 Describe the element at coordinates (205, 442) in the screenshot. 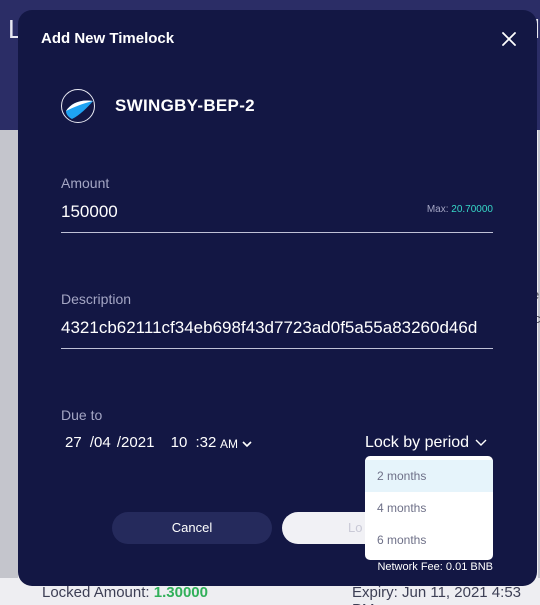

I see `minute-field: :32` at that location.